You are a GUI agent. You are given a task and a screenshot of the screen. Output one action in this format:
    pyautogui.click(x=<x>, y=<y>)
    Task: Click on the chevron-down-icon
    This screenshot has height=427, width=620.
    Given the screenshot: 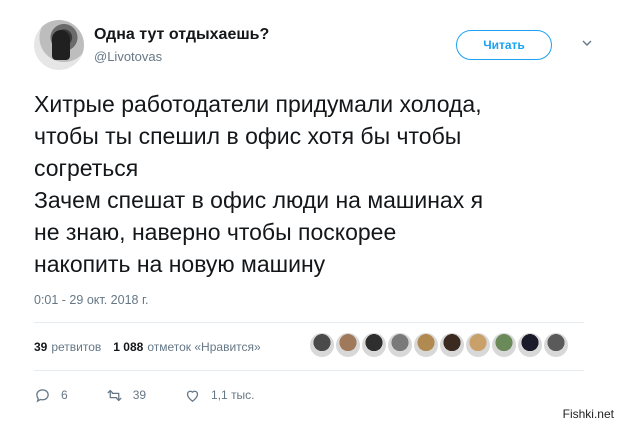 What is the action you would take?
    pyautogui.click(x=587, y=43)
    